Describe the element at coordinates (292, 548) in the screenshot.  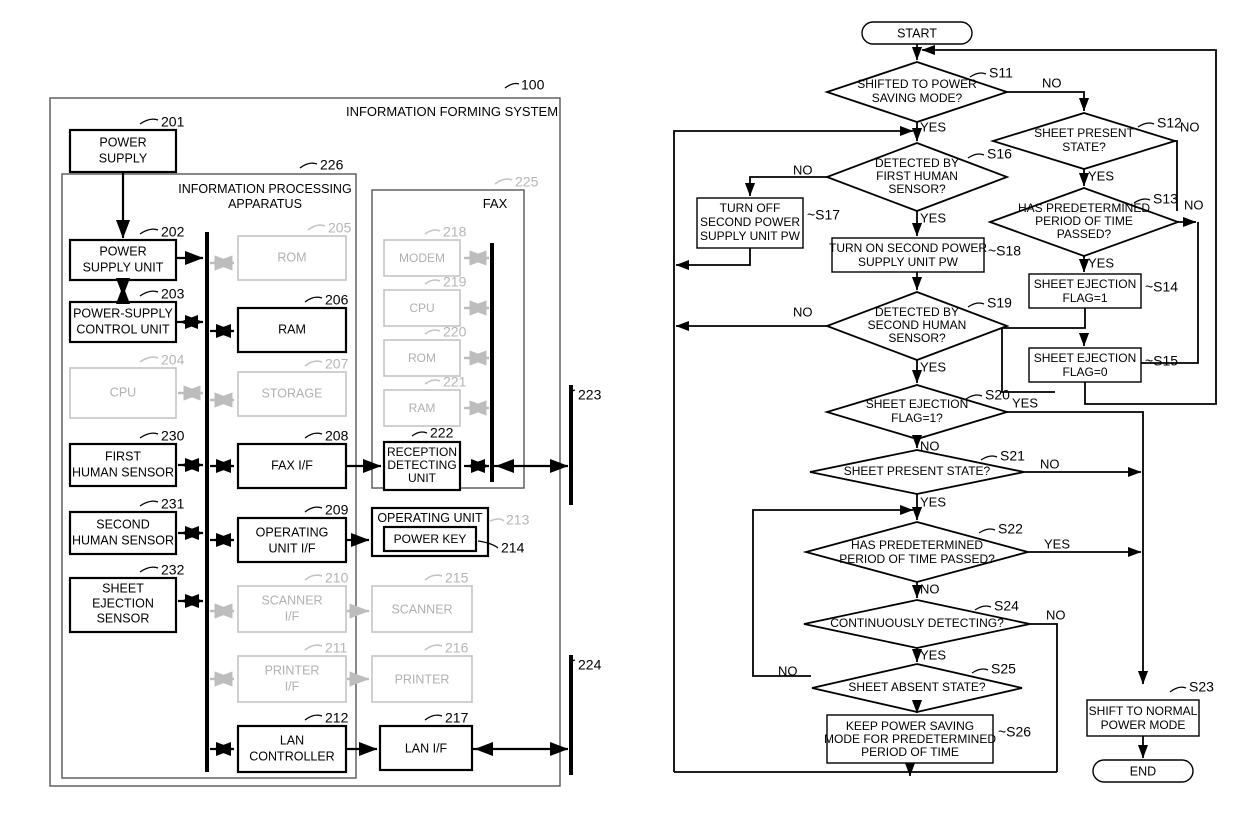
I see `opif-label-2: UNIT I/F` at that location.